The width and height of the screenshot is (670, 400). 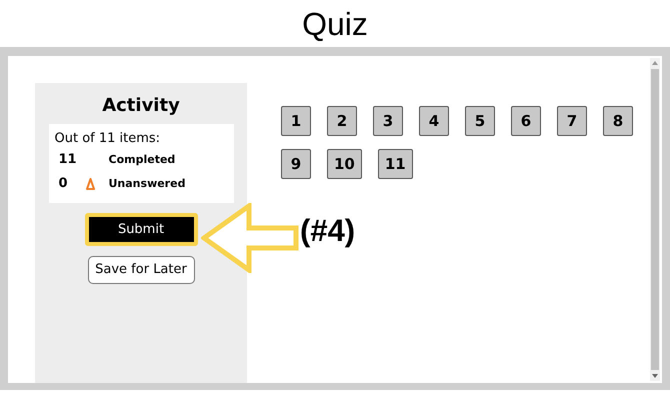 I want to click on stat-label: Completed, so click(x=142, y=160).